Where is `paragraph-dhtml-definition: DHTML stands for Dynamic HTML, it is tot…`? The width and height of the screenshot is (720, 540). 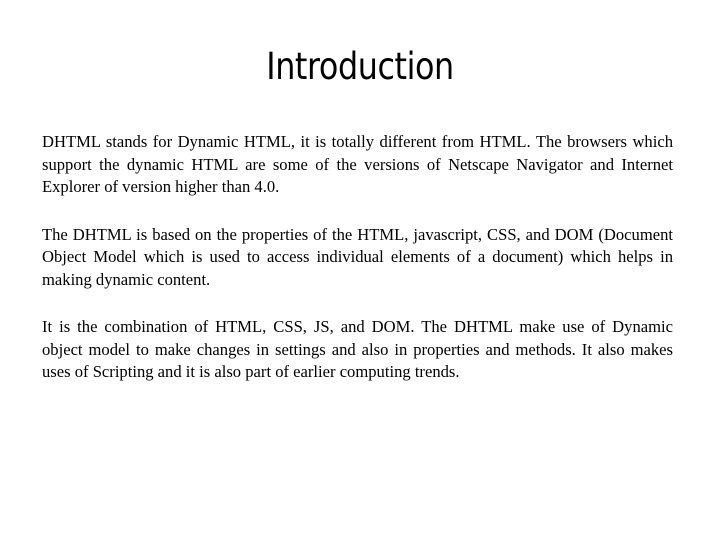 paragraph-dhtml-definition: DHTML stands for Dynamic HTML, it is tot… is located at coordinates (357, 164).